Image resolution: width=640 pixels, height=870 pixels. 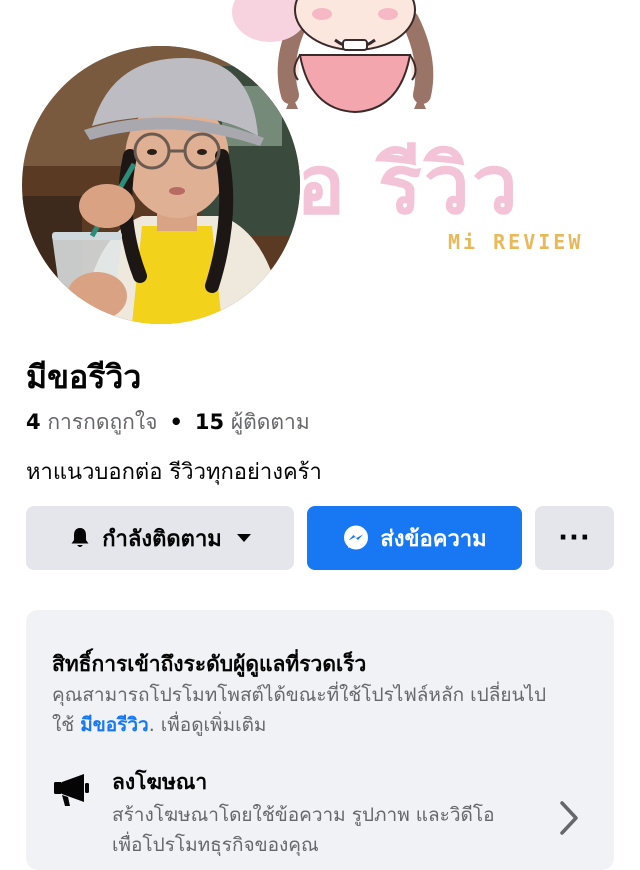 I want to click on card-desc-prefix: ใช้, so click(x=63, y=725).